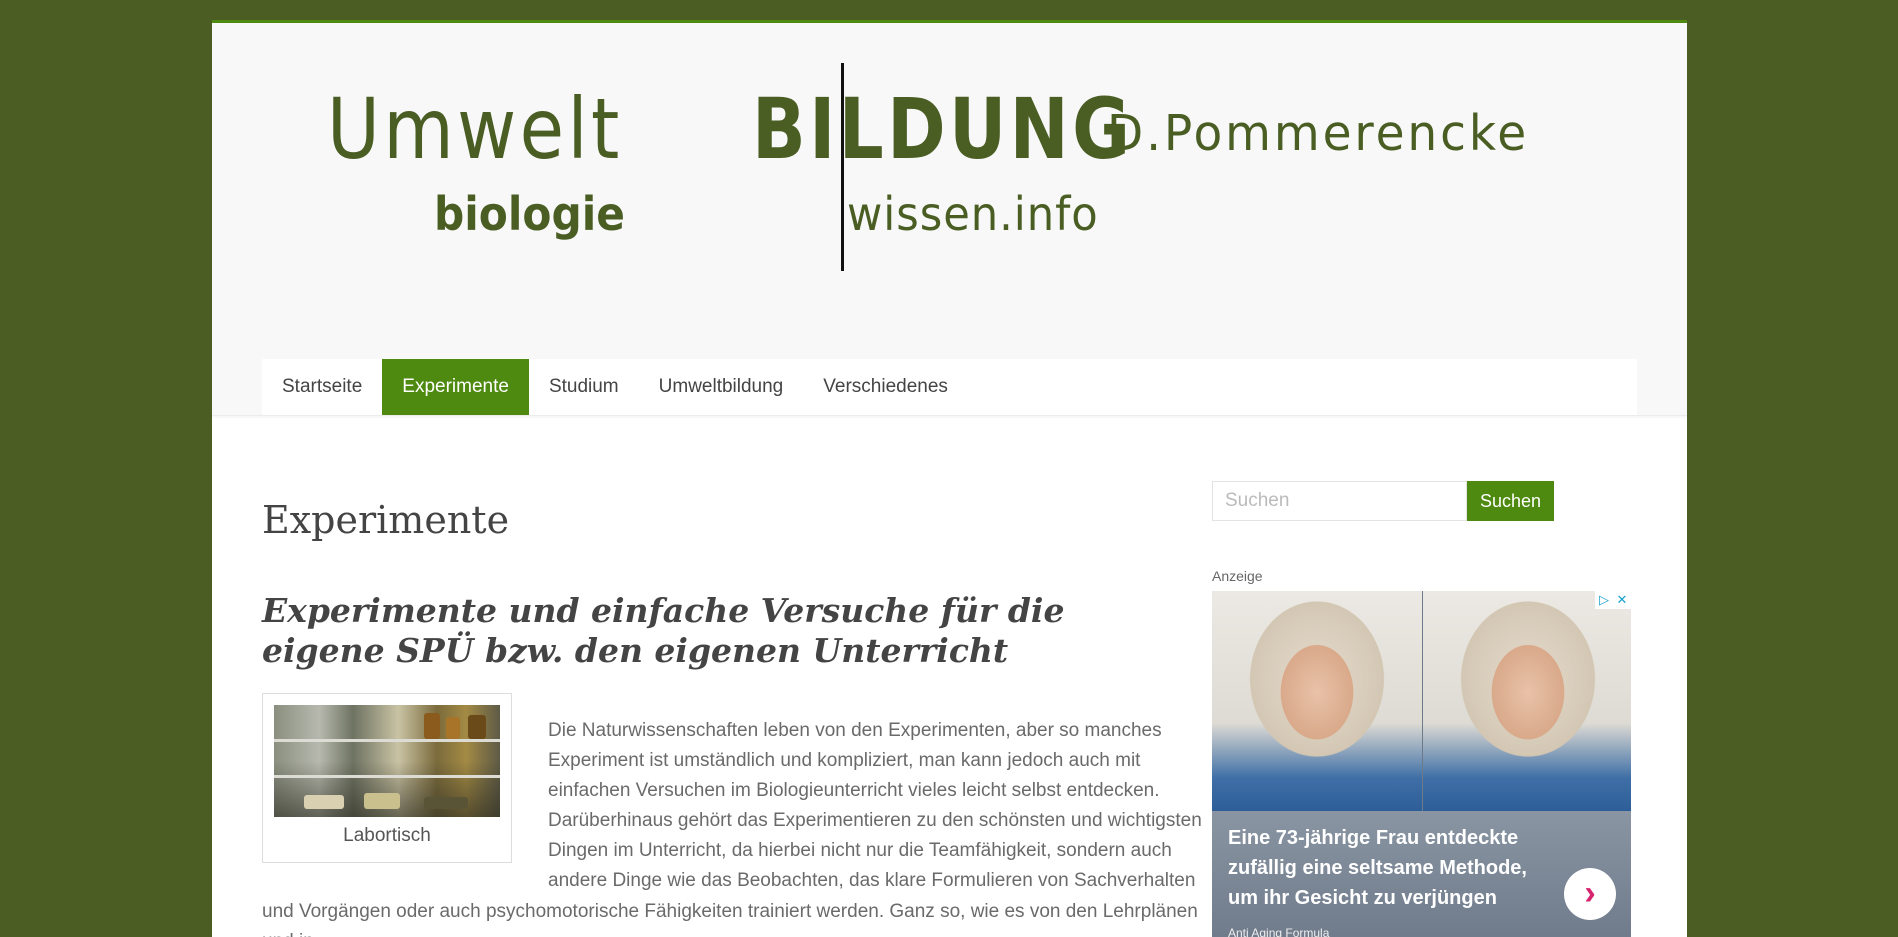  Describe the element at coordinates (1339, 501) in the screenshot. I see `search-input: Suchen` at that location.